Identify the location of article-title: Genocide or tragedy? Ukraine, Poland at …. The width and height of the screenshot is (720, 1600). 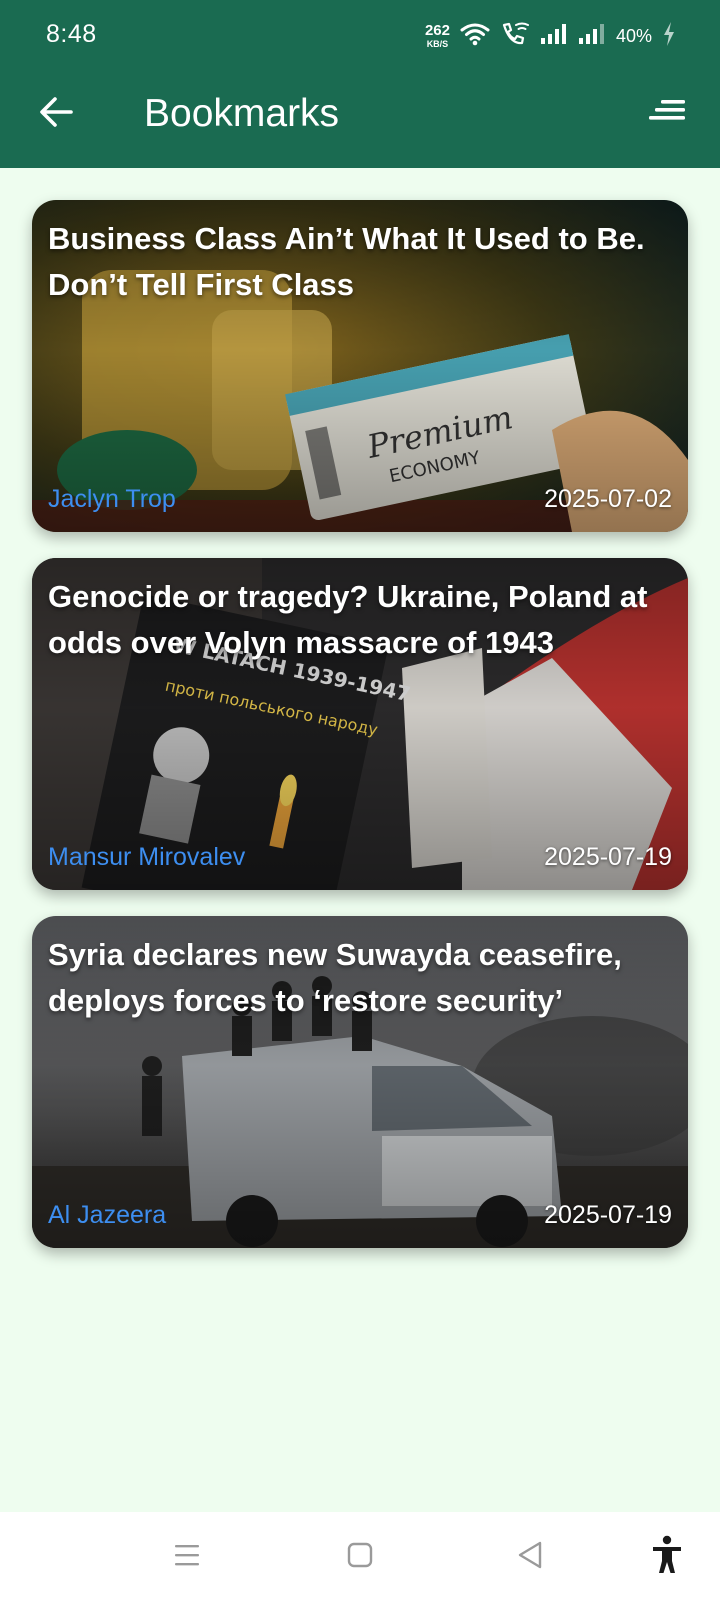
(348, 619).